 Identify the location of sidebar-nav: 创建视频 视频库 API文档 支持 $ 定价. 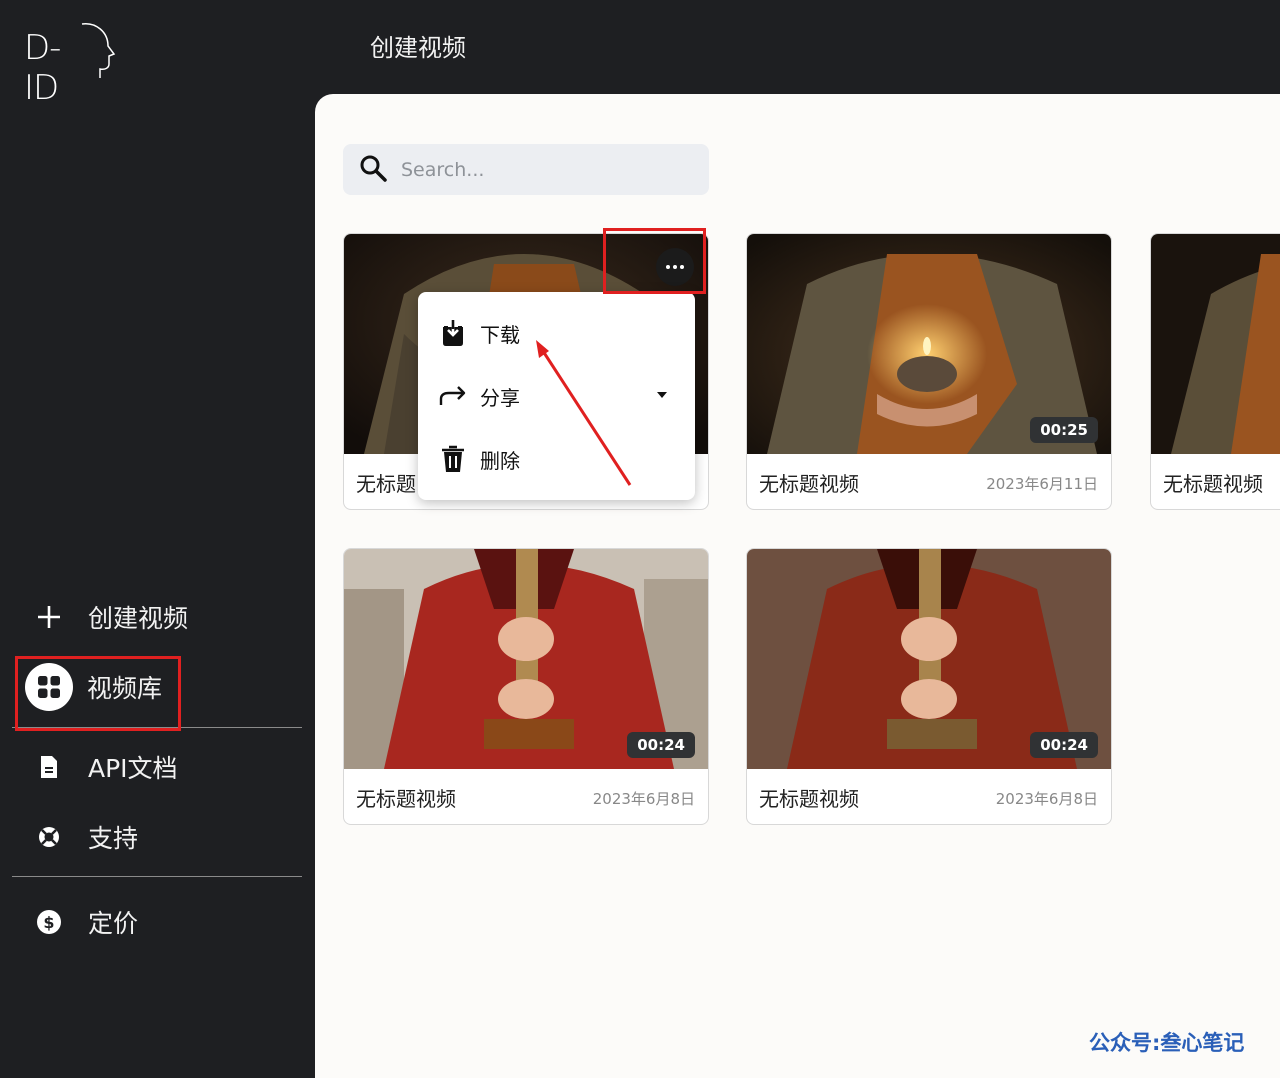
(157, 769).